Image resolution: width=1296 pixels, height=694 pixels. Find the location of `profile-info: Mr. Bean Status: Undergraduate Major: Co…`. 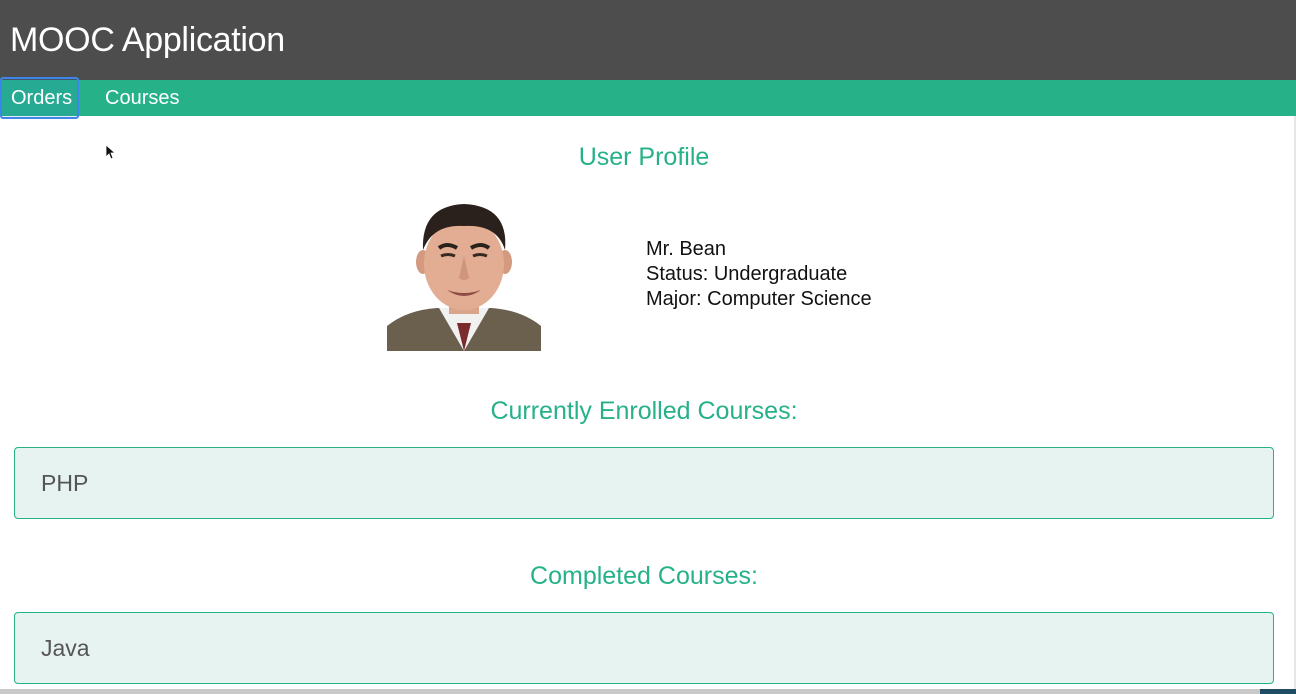

profile-info: Mr. Bean Status: Undergraduate Major: Co… is located at coordinates (759, 274).